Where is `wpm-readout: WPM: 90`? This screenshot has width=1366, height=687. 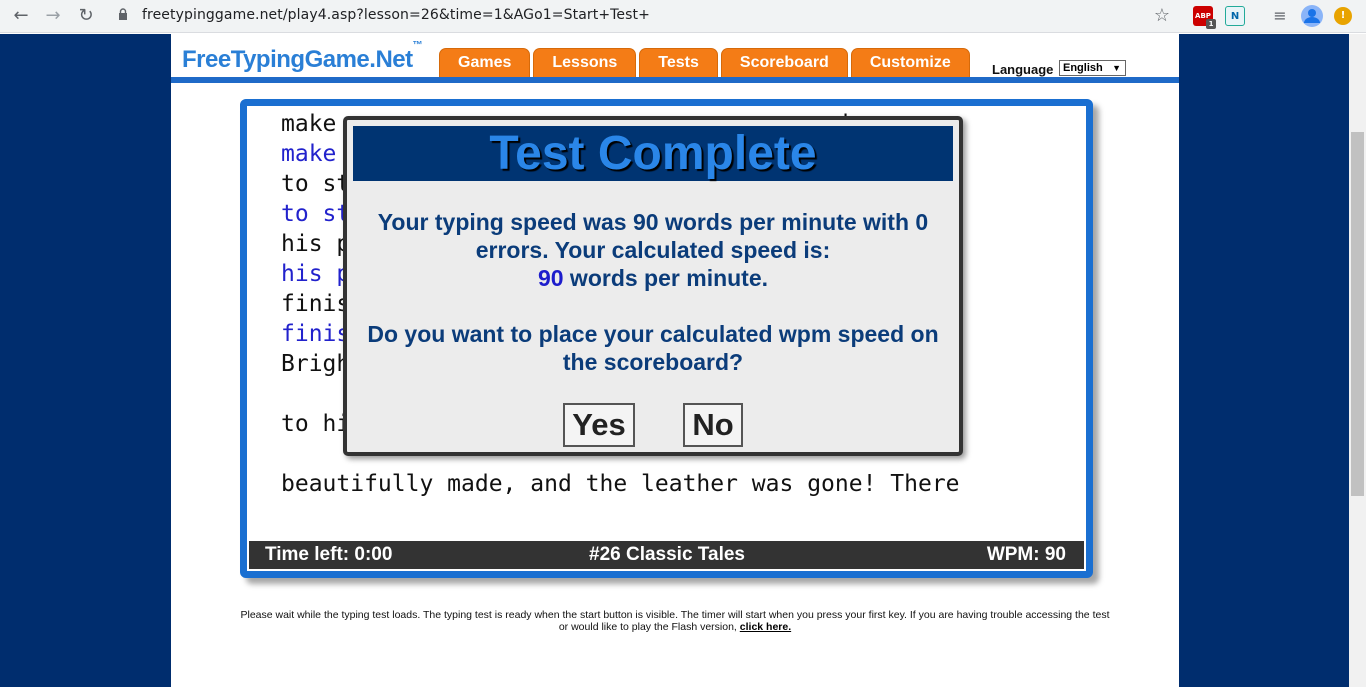
wpm-readout: WPM: 90 is located at coordinates (1026, 554).